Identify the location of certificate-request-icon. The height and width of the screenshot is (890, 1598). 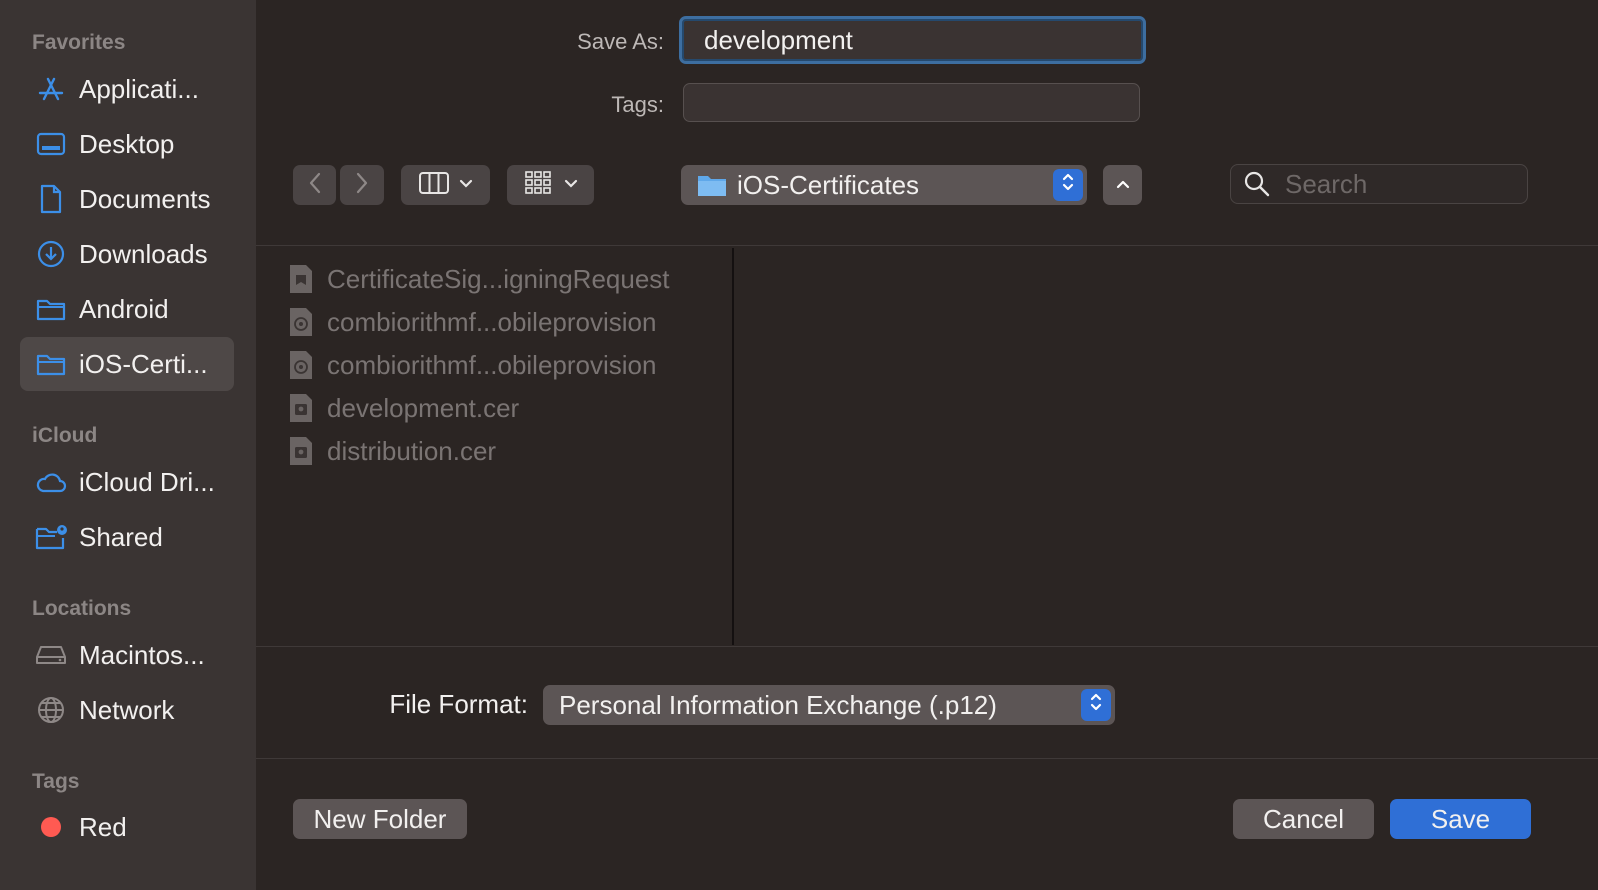
(301, 279).